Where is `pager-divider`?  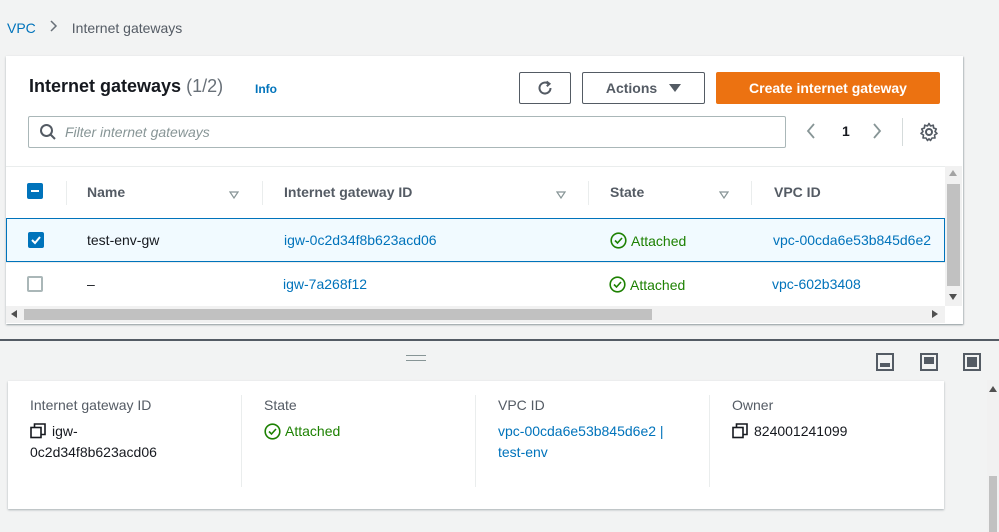 pager-divider is located at coordinates (902, 132).